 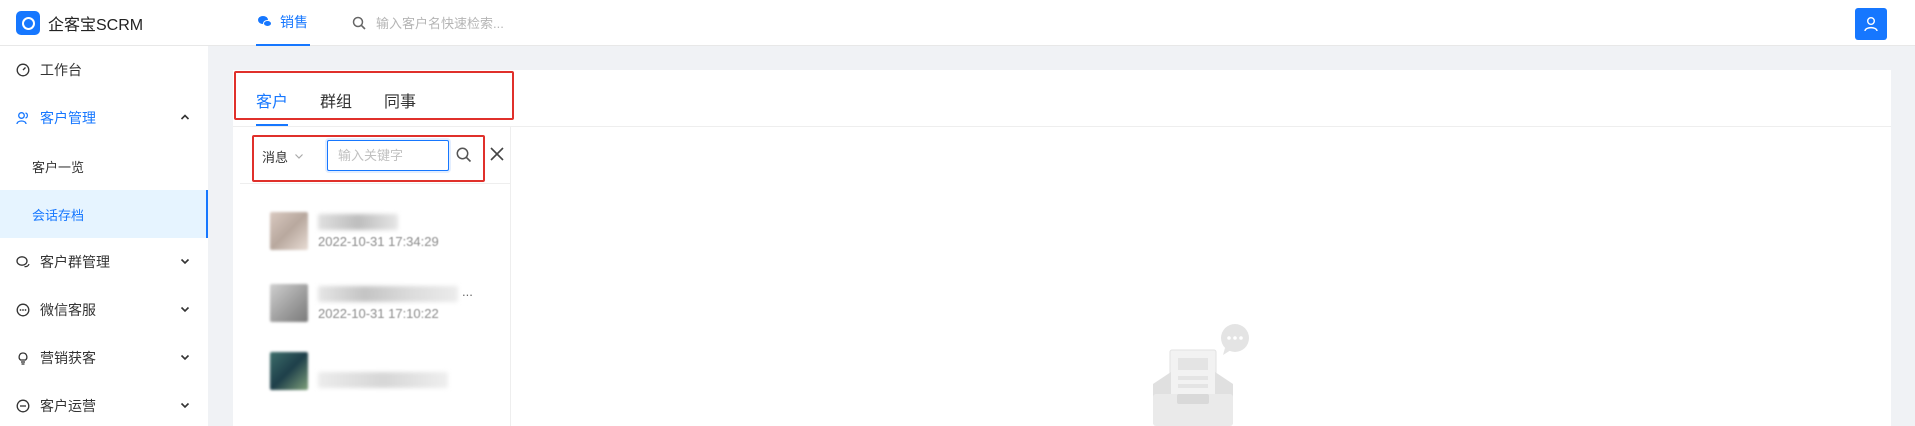 I want to click on close-icon, so click(x=497, y=154).